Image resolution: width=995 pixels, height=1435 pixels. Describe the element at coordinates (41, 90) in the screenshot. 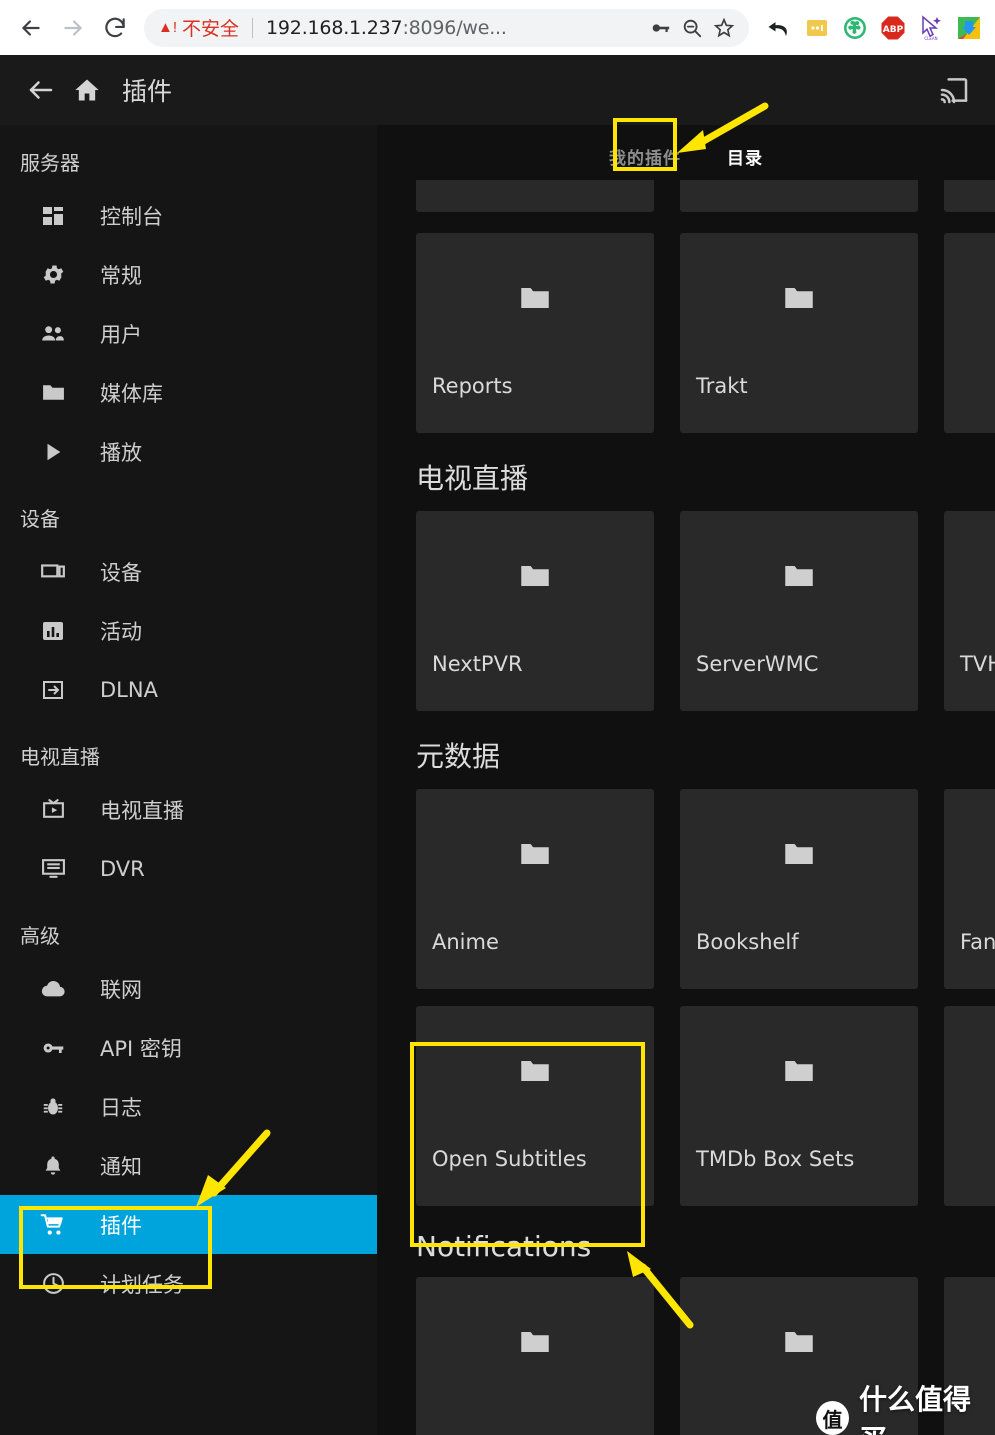

I see `arrow-back-icon` at that location.